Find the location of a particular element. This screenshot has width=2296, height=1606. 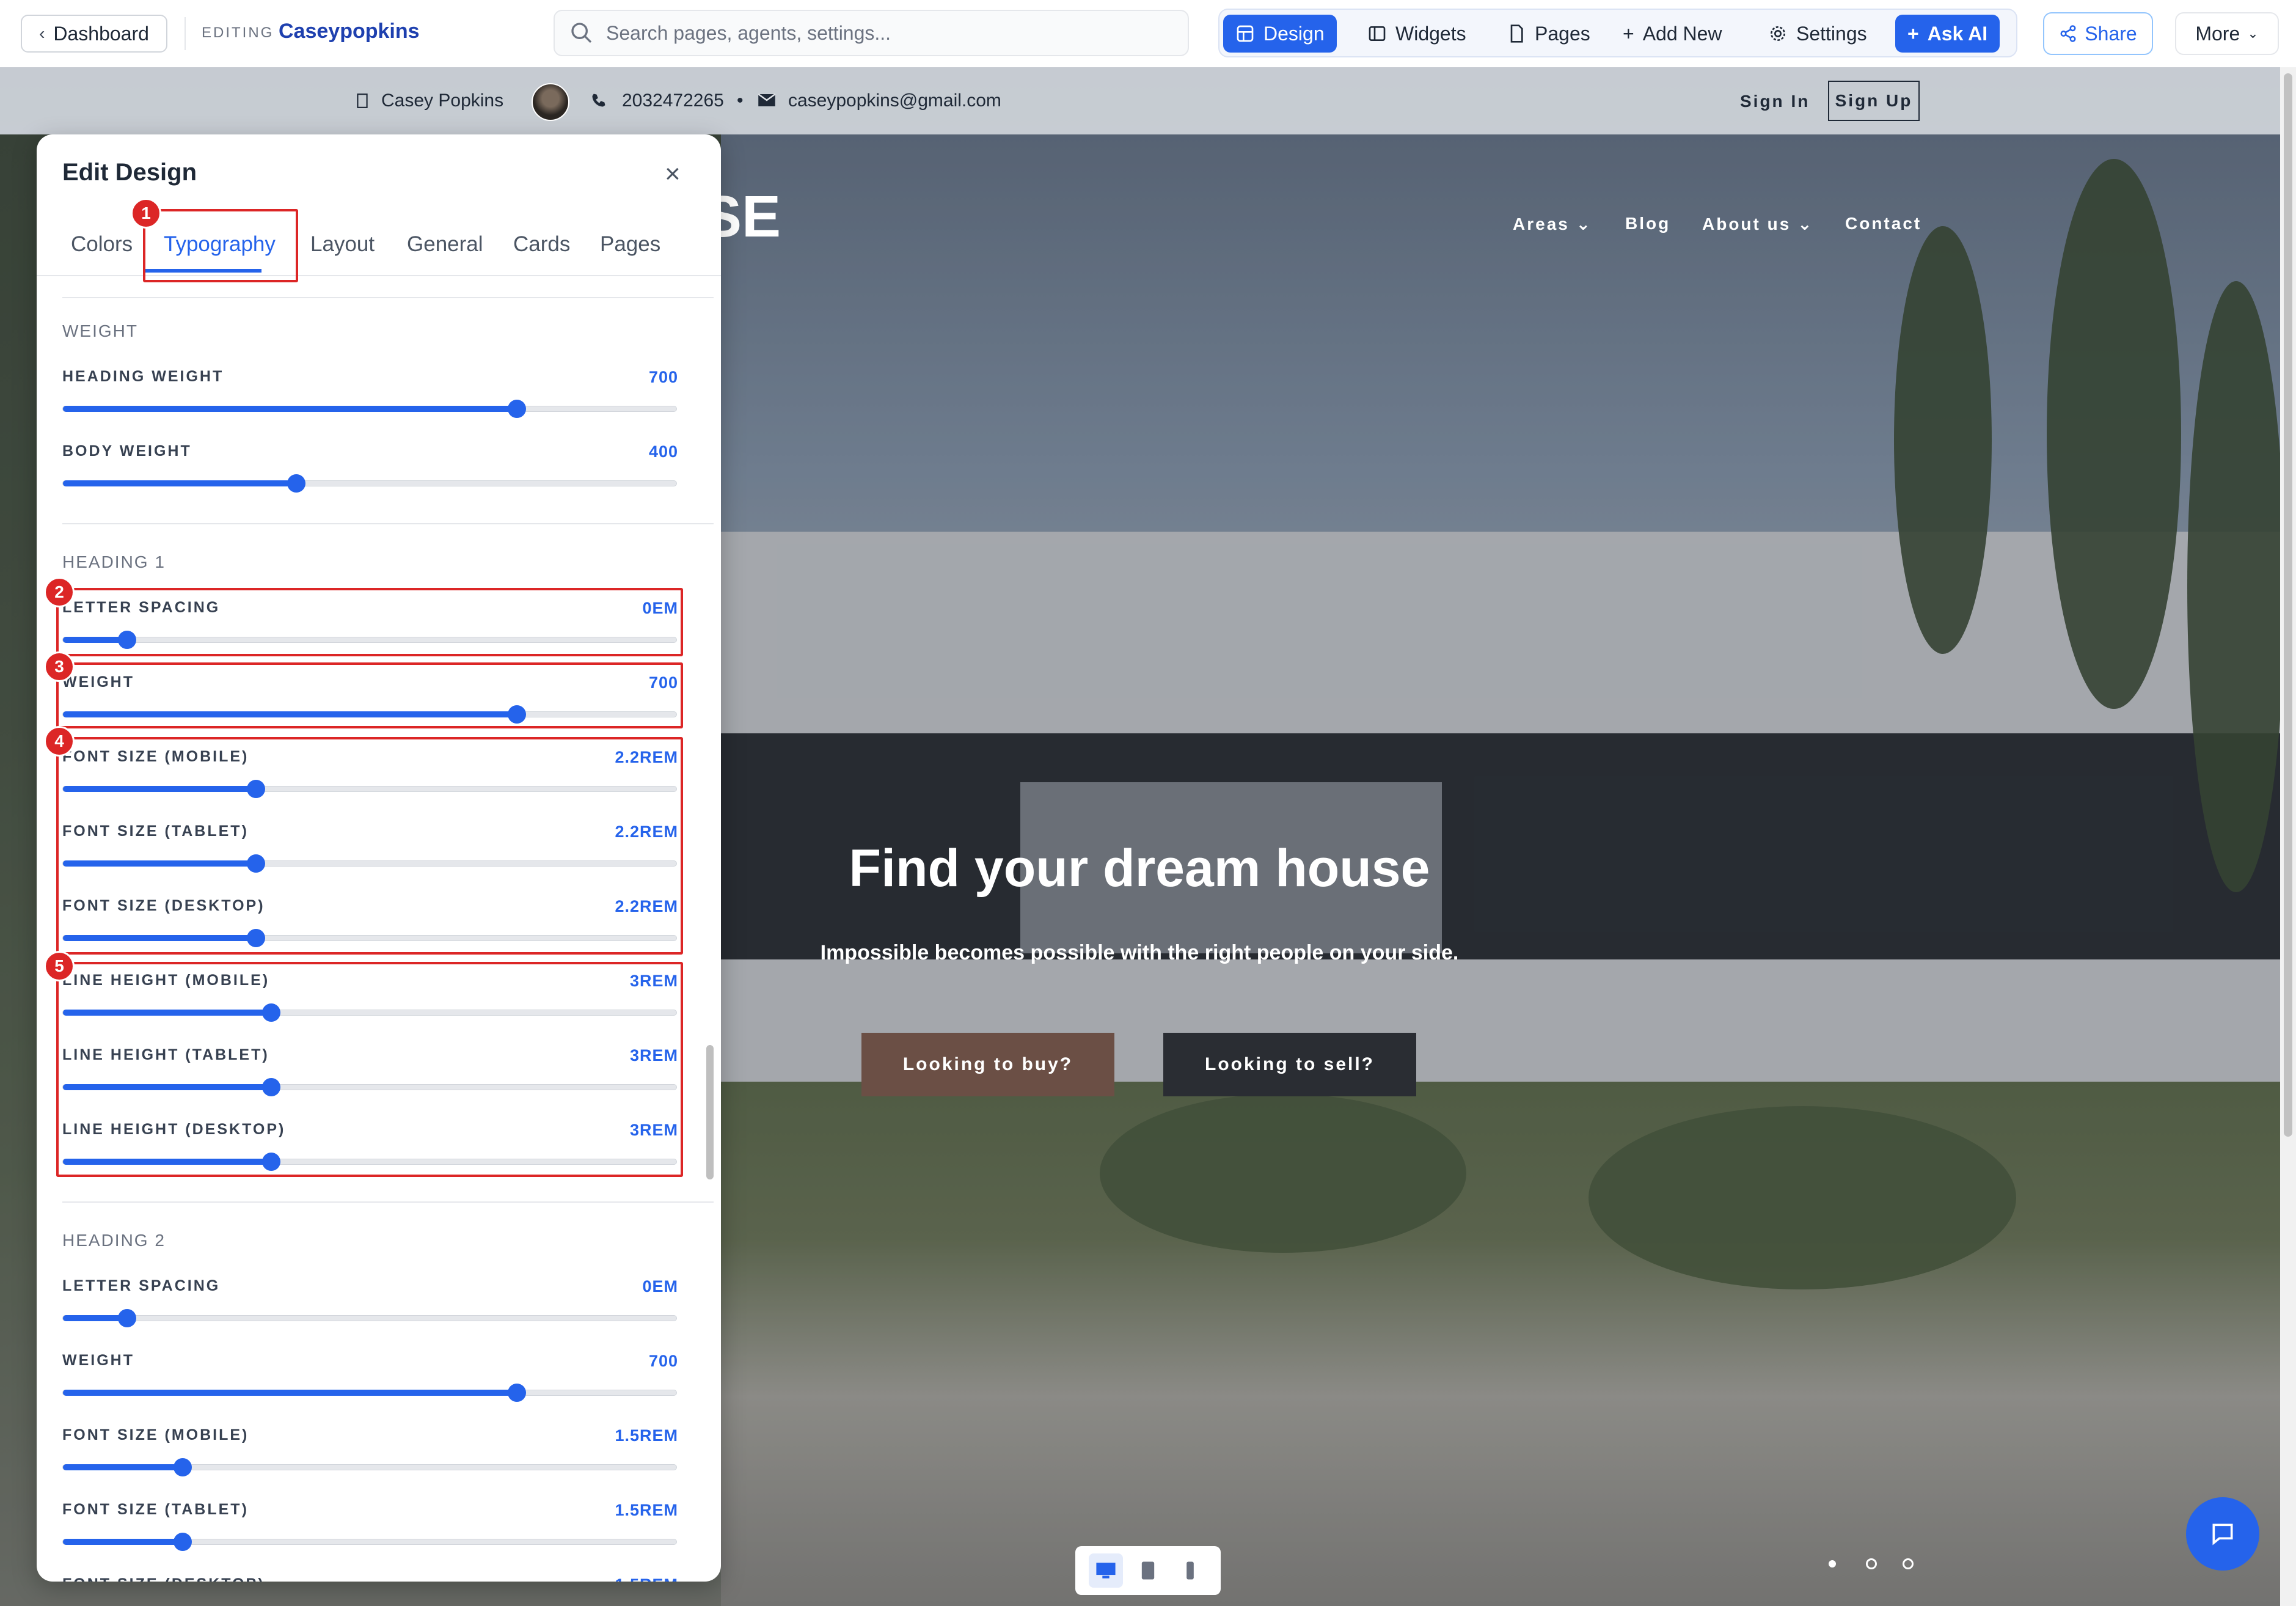

desktop-icon is located at coordinates (1106, 1571).